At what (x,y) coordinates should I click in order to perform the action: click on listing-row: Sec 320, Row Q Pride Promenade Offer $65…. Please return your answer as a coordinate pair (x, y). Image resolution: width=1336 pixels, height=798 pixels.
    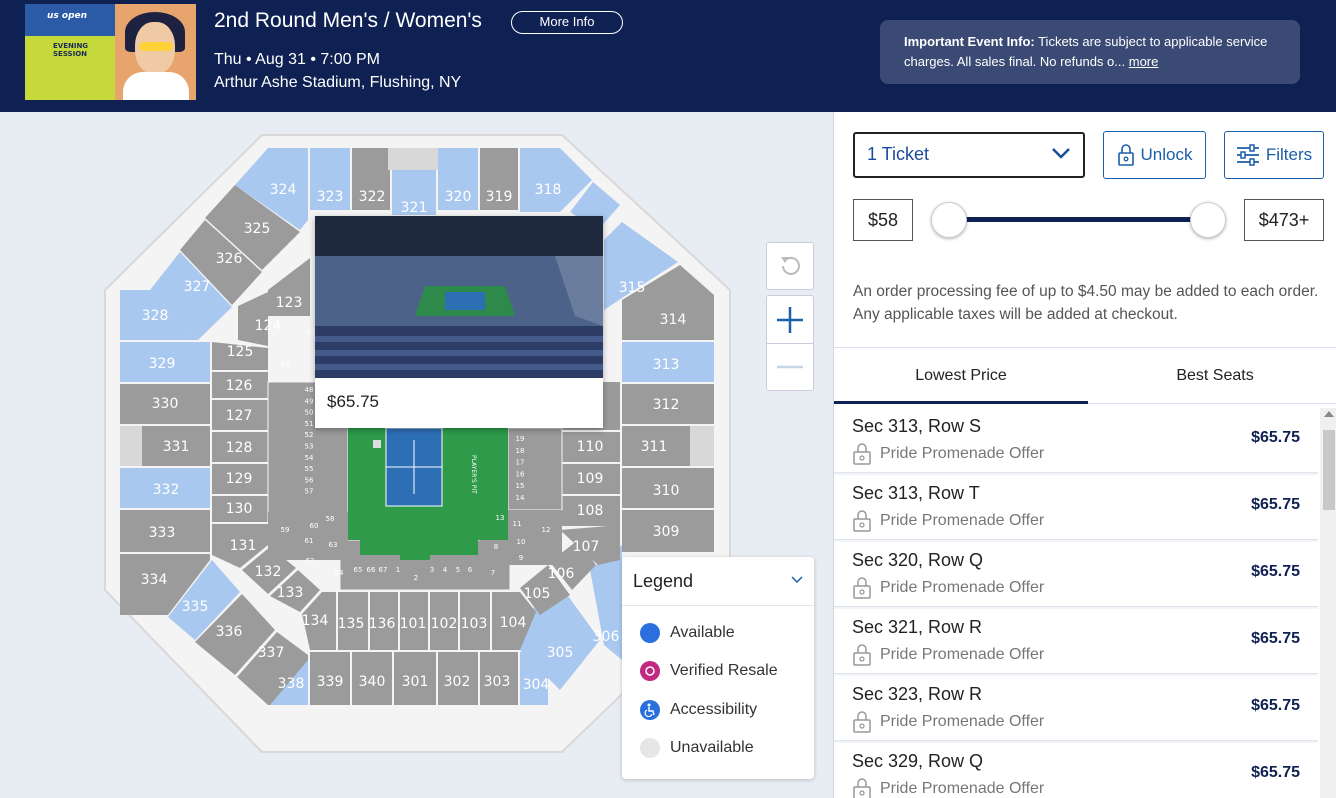
    Looking at the image, I should click on (1076, 574).